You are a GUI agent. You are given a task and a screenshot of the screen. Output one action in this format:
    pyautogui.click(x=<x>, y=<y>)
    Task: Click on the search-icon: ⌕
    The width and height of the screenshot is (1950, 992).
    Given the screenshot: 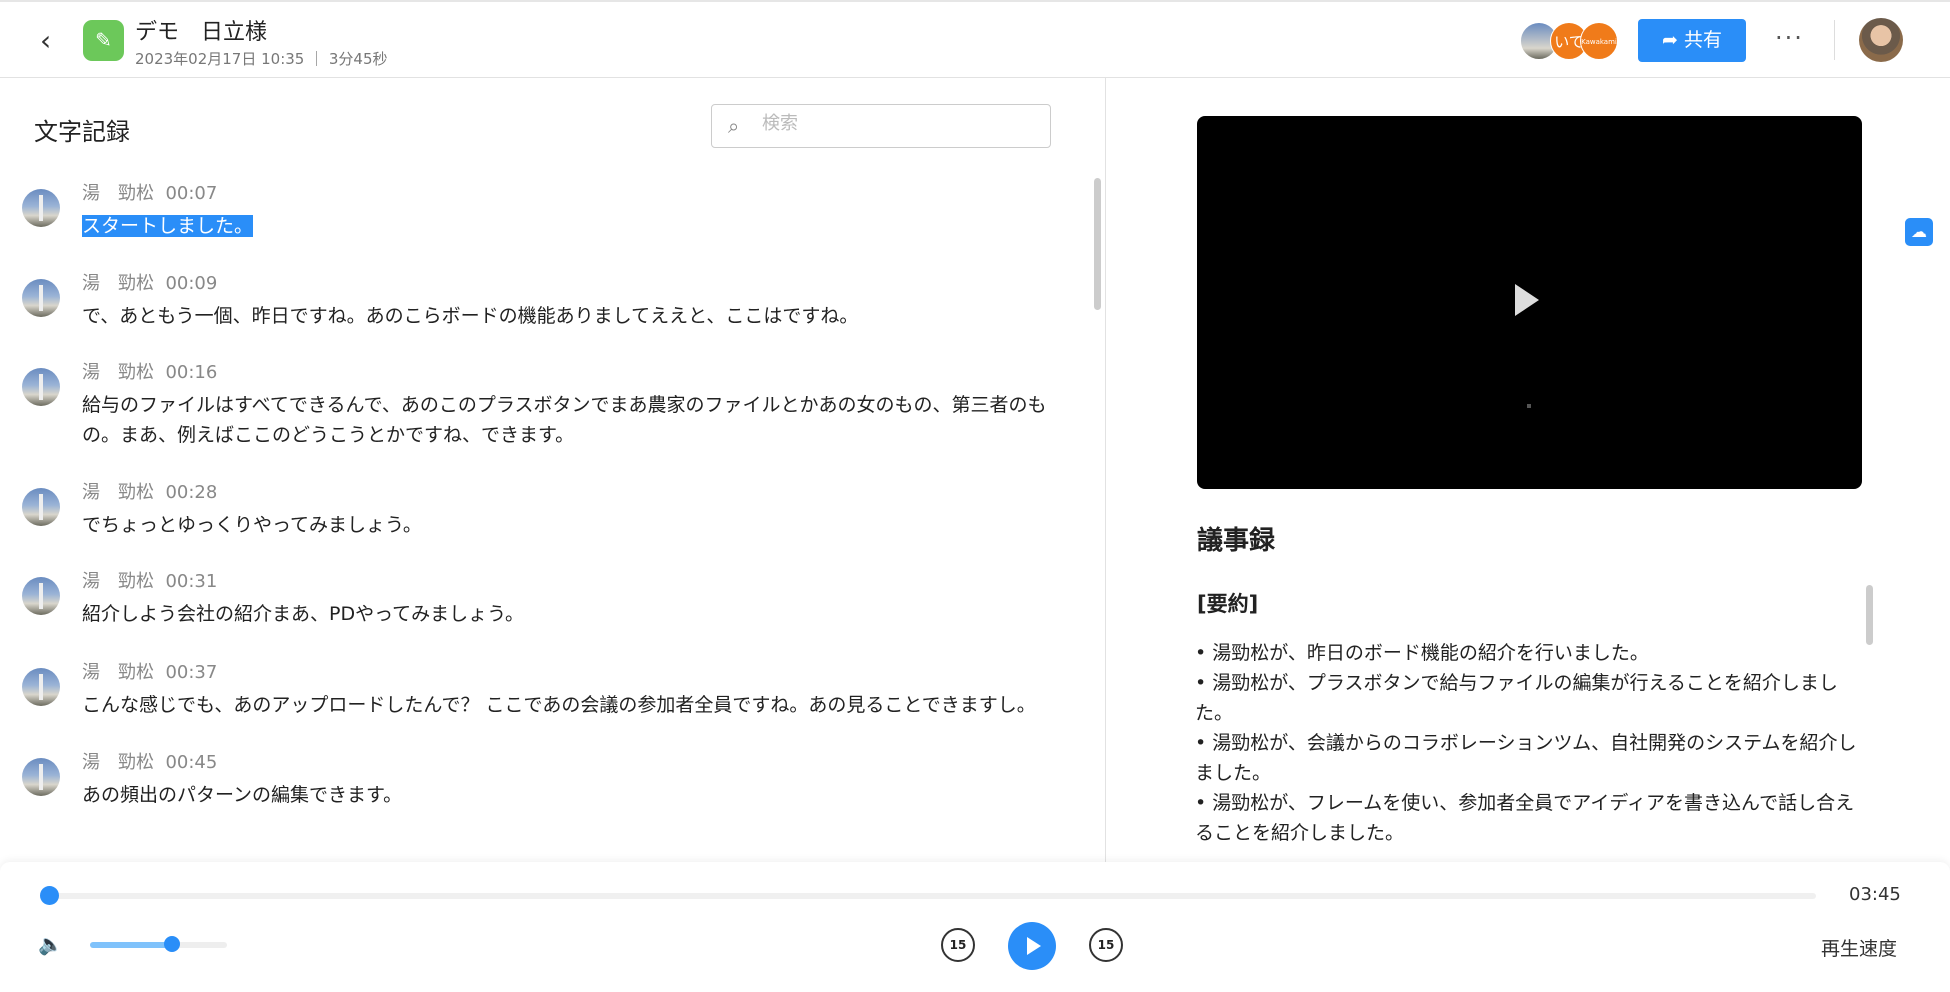 What is the action you would take?
    pyautogui.click(x=734, y=126)
    